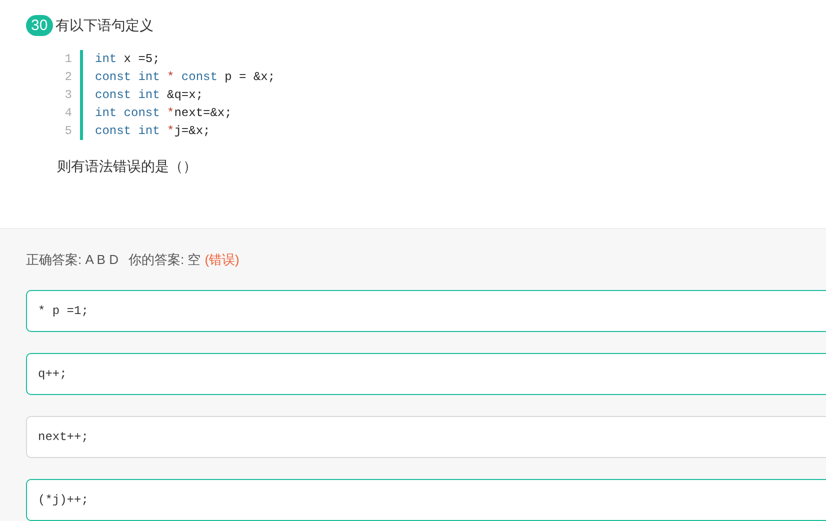 The image size is (826, 521). I want to click on answer-option: next++;, so click(426, 437).